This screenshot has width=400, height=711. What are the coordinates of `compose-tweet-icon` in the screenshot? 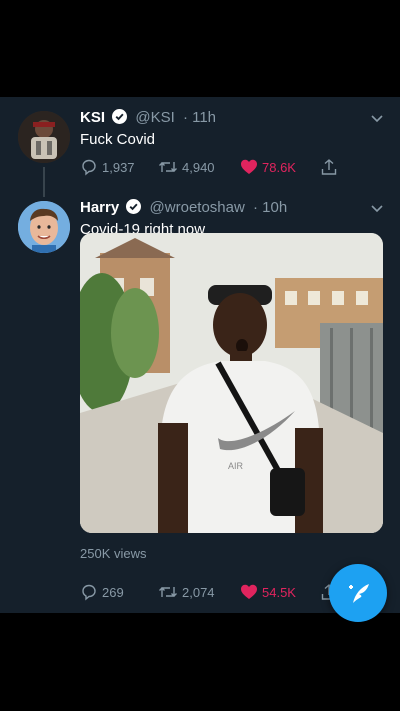 It's located at (359, 593).